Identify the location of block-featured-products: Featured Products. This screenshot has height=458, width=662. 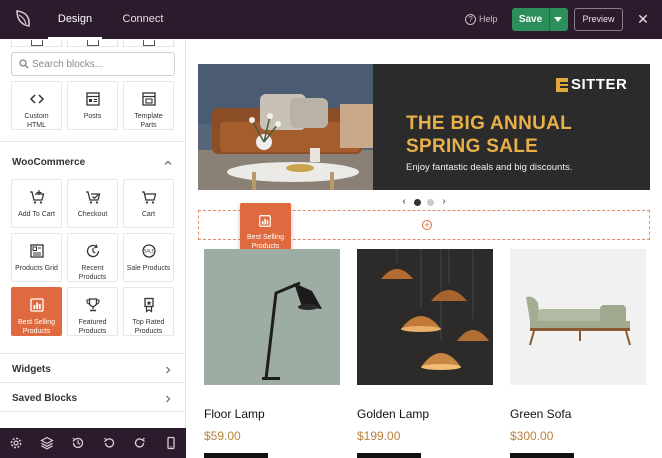
(92, 311).